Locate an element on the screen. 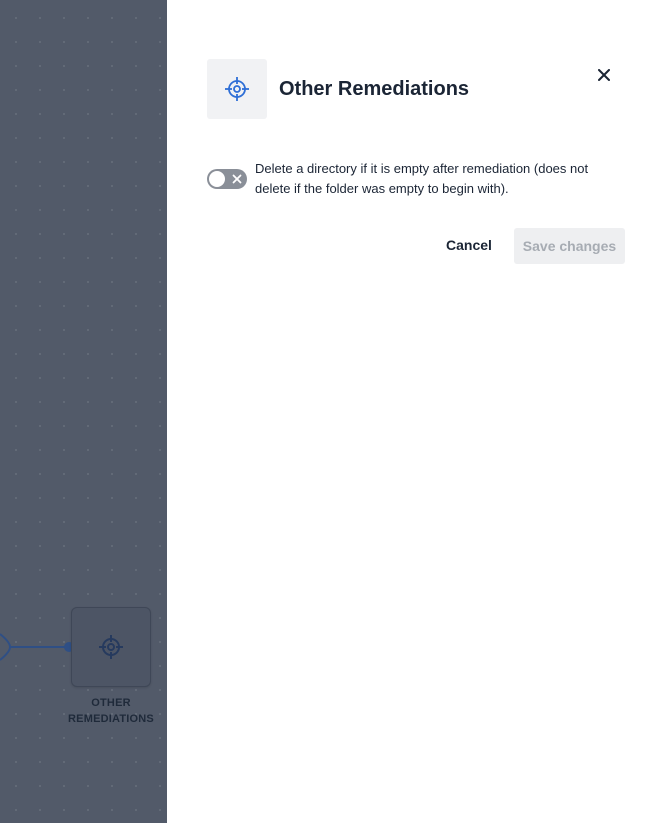 The height and width of the screenshot is (823, 664). close-icon is located at coordinates (604, 75).